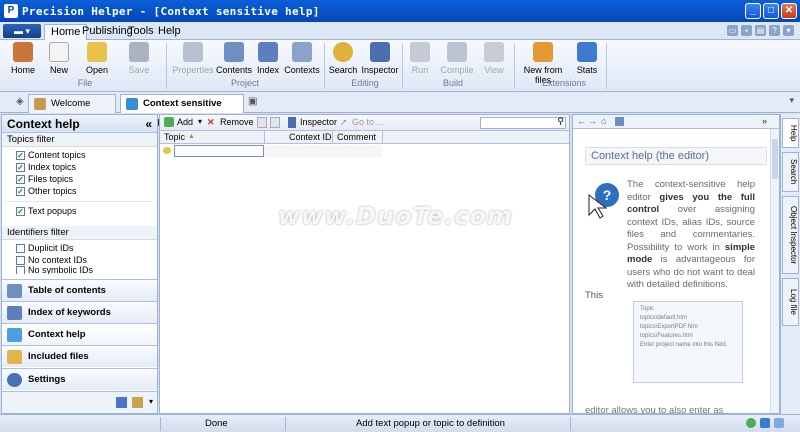 The width and height of the screenshot is (800, 432). What do you see at coordinates (603, 121) in the screenshot?
I see `home-icon: ⌂` at bounding box center [603, 121].